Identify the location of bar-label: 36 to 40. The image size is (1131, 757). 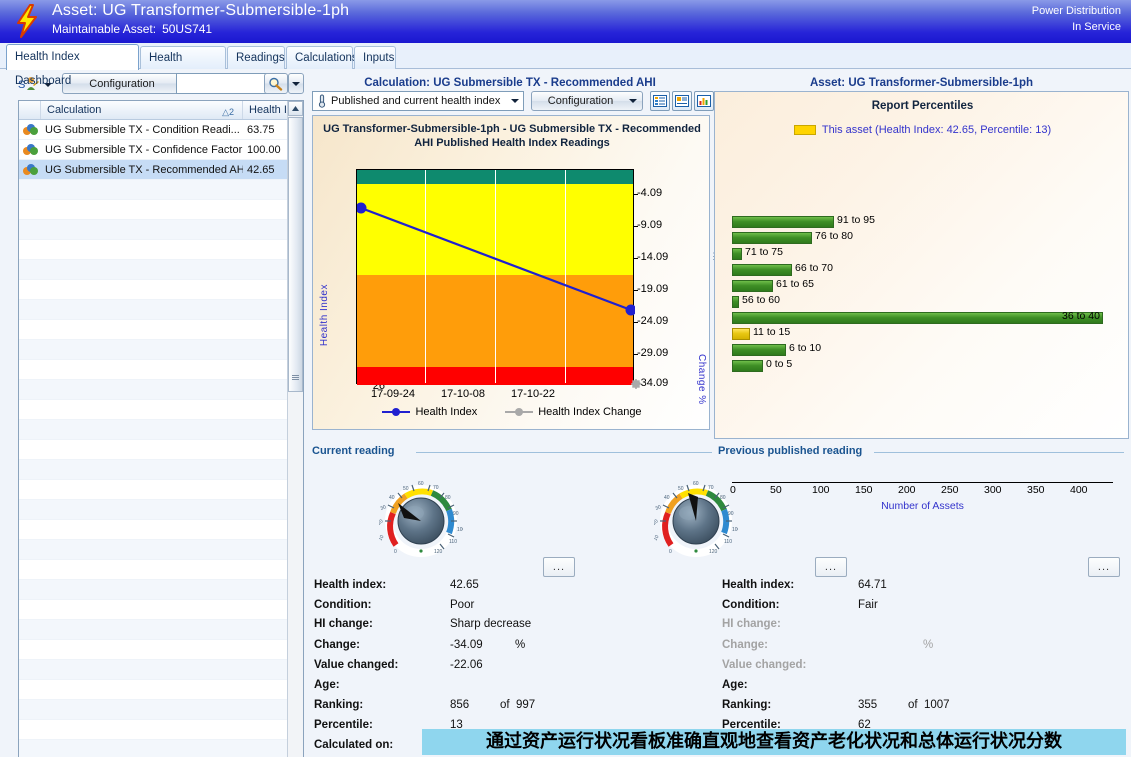
(1081, 316).